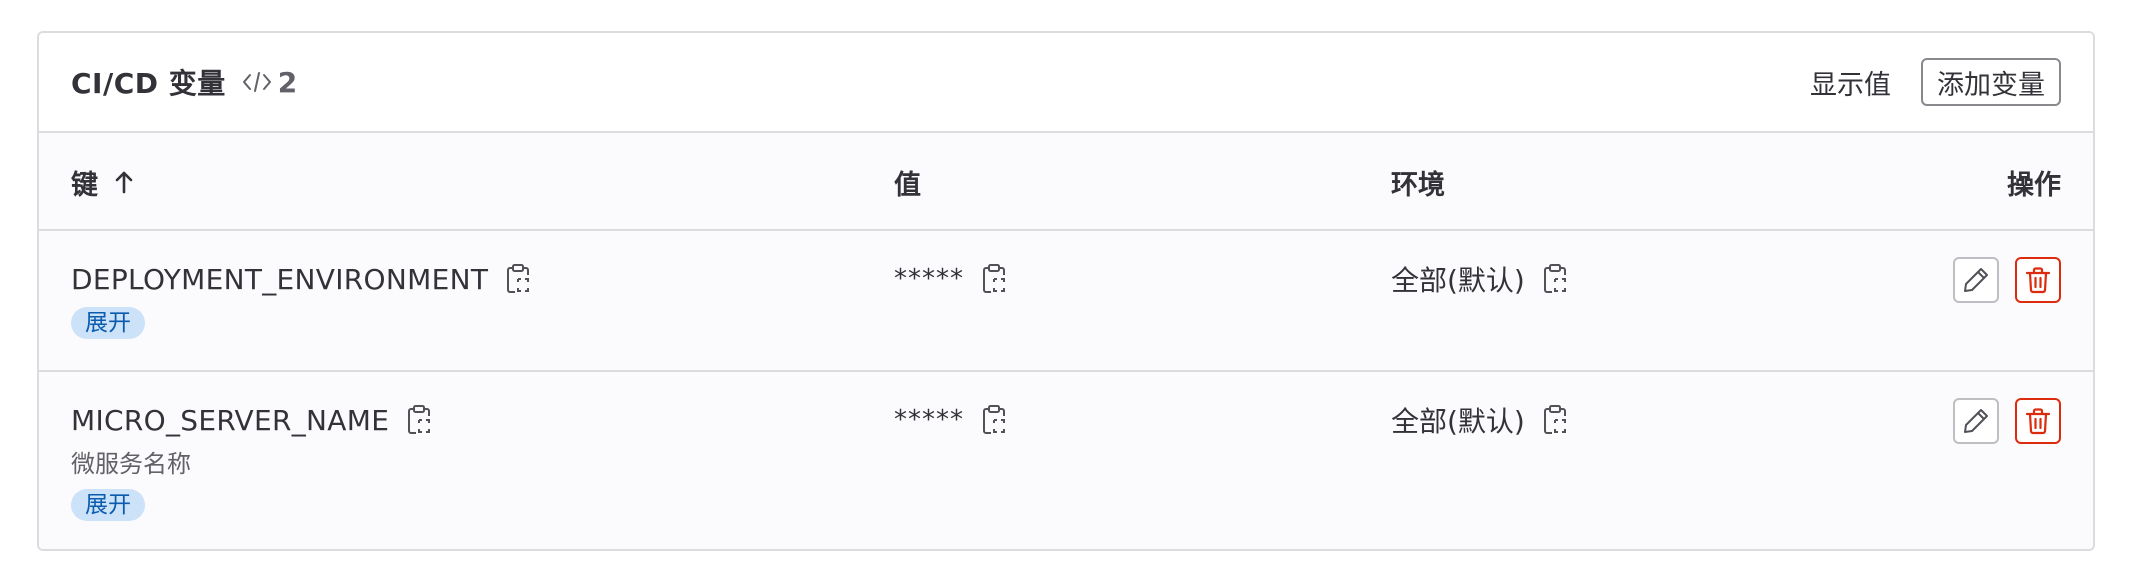  What do you see at coordinates (230, 420) in the screenshot?
I see `variable-key: MICRO_SERVER_NAME` at bounding box center [230, 420].